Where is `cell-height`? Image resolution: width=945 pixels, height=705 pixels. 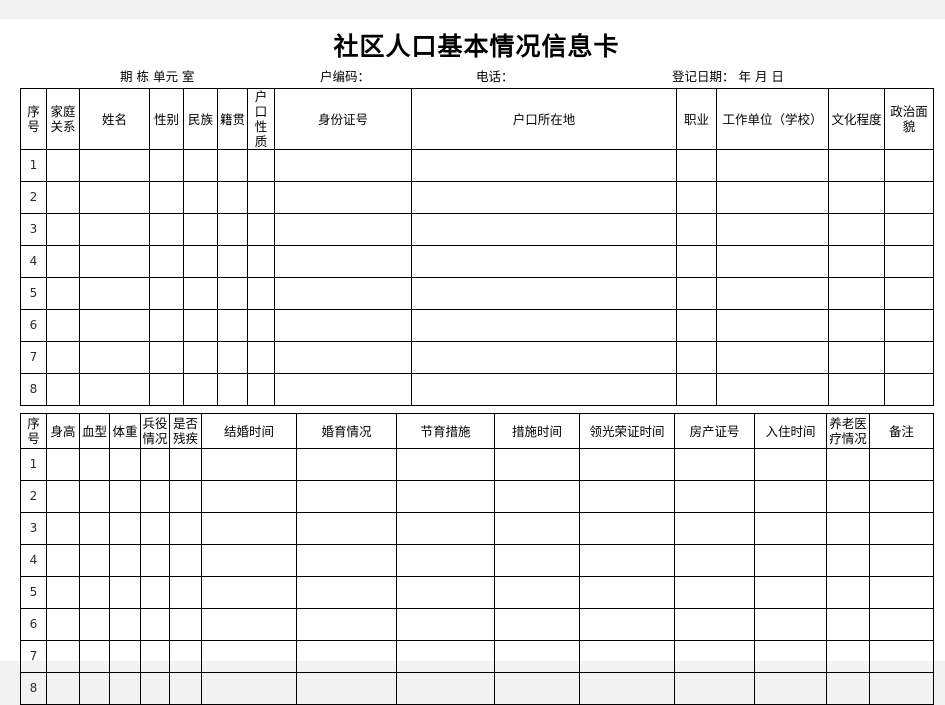 cell-height is located at coordinates (63, 496).